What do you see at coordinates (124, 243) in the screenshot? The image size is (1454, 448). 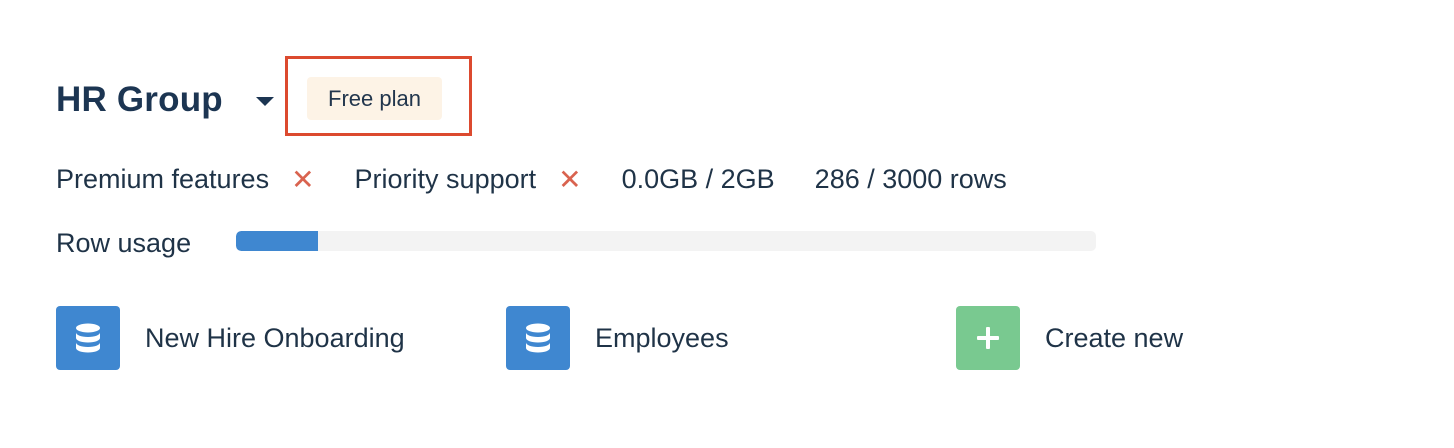 I see `row-usage-label: Row usage` at bounding box center [124, 243].